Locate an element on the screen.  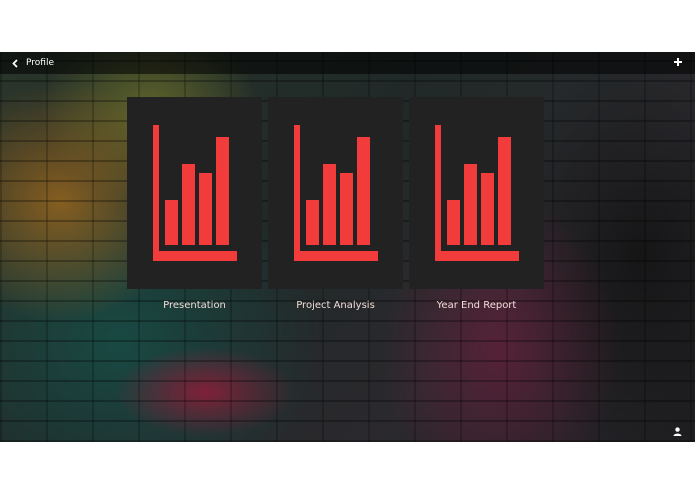
tile-label: Year End Report is located at coordinates (476, 305).